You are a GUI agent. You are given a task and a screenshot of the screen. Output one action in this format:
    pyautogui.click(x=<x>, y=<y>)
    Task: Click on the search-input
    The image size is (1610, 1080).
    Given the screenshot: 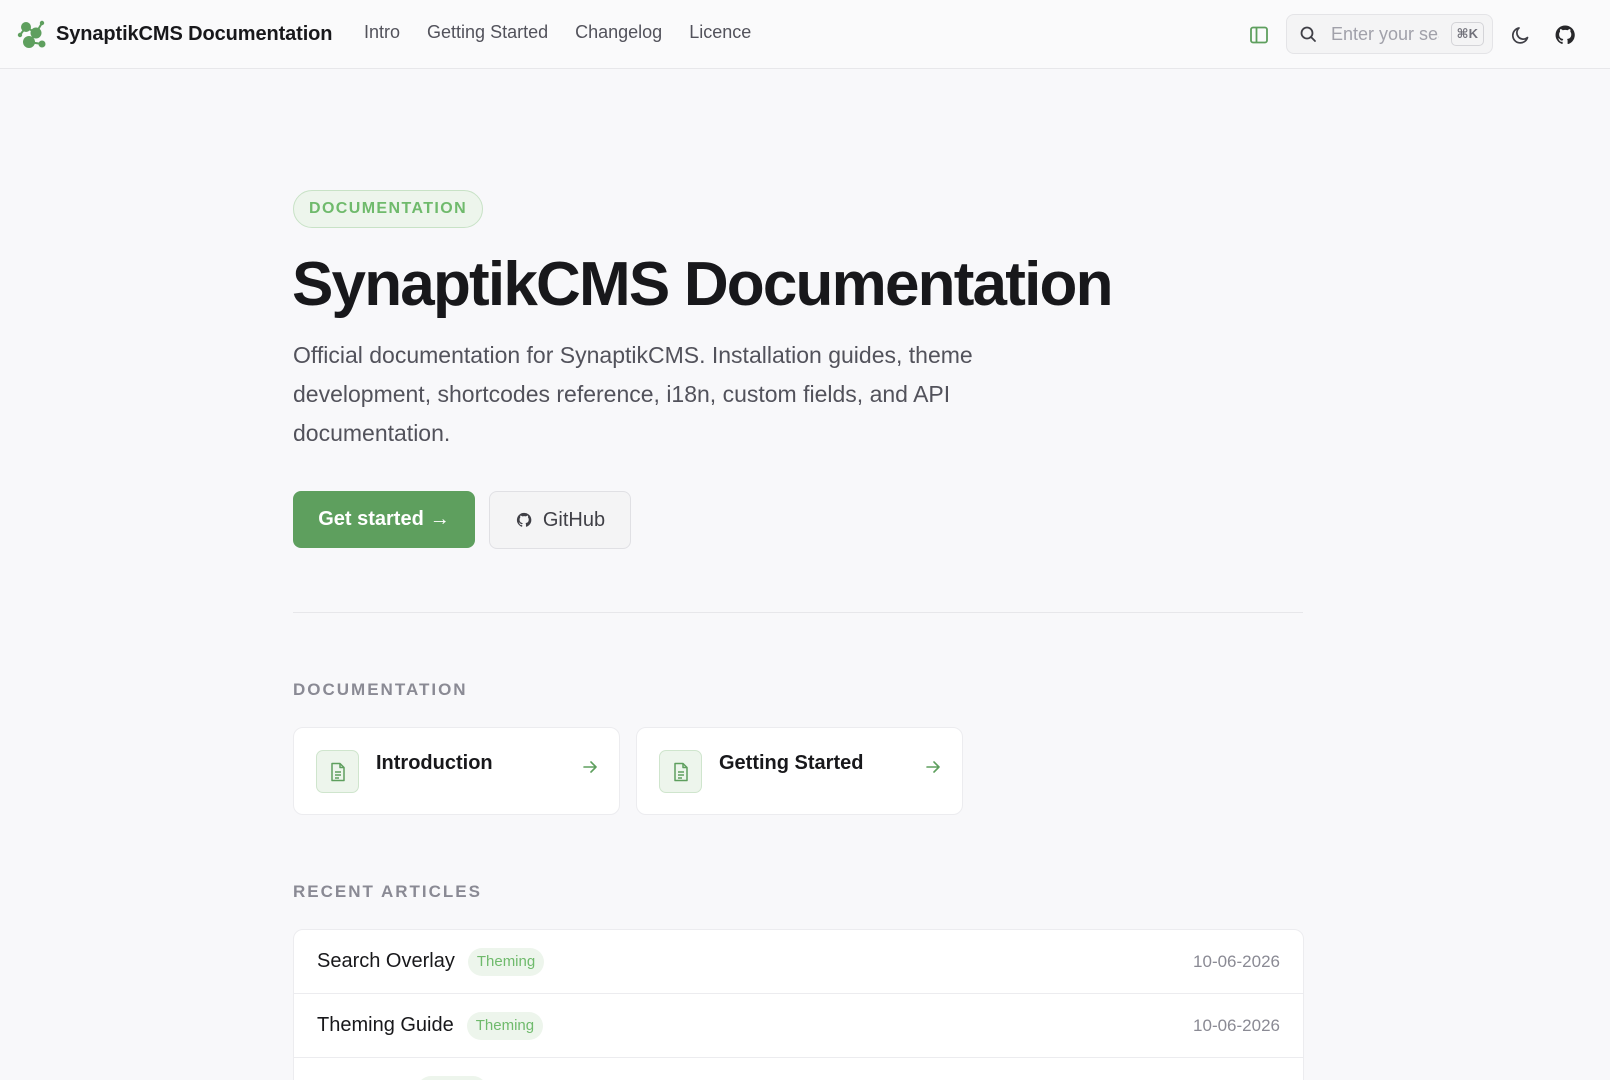 What is the action you would take?
    pyautogui.click(x=1385, y=34)
    